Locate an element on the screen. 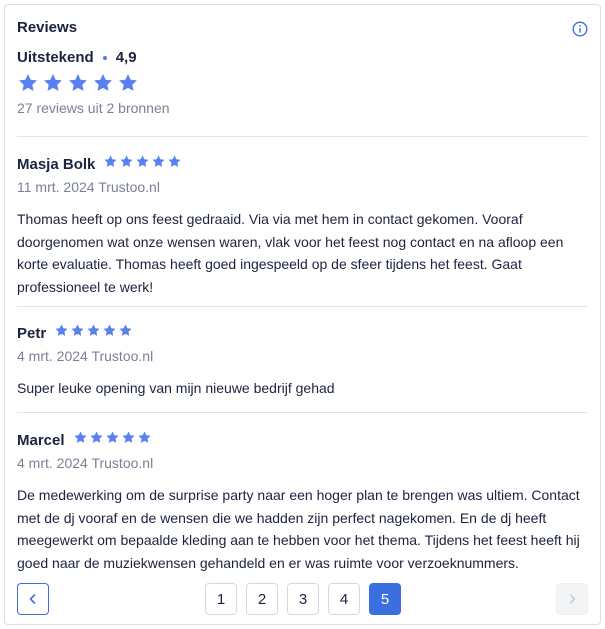 Image resolution: width=605 pixels, height=629 pixels. chevron-left-icon is located at coordinates (32, 599).